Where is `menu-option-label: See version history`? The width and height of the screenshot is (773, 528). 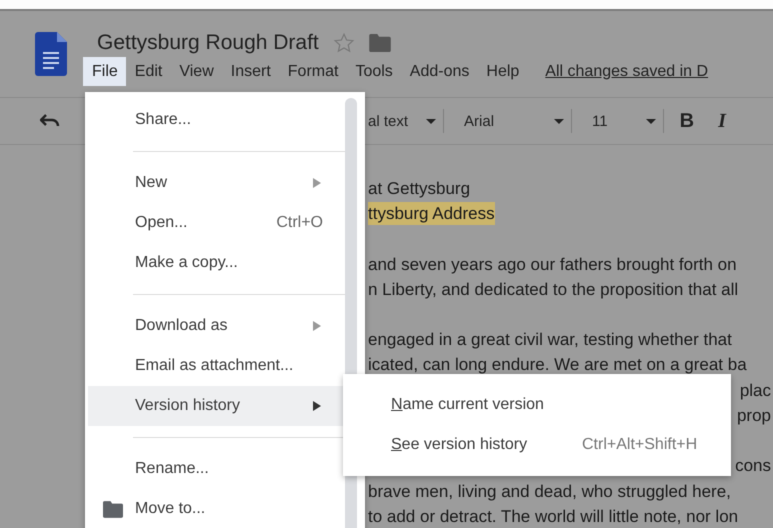 menu-option-label: See version history is located at coordinates (459, 445).